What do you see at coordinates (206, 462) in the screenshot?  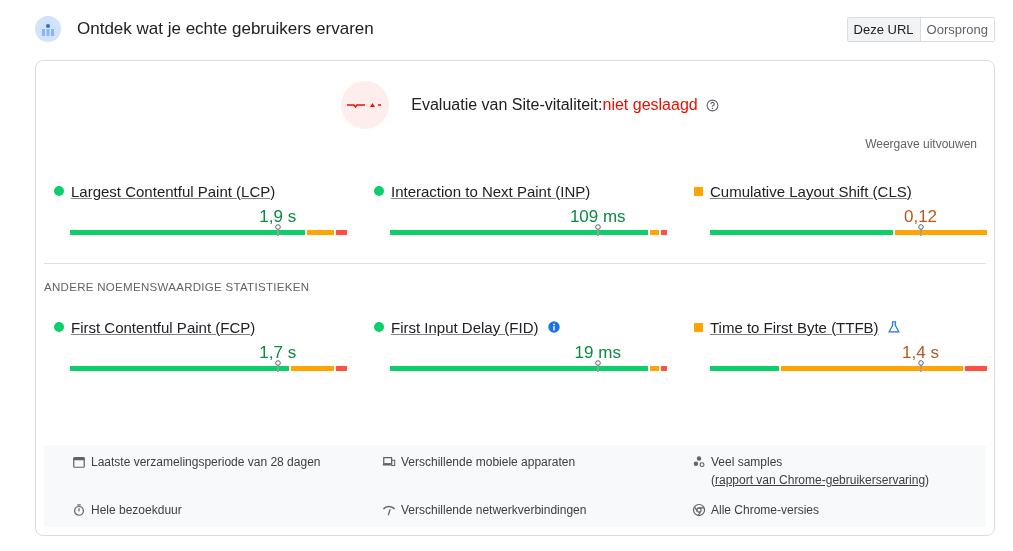 I see `detail-text: Laatste verzamelingsperiode van 28 dagen` at bounding box center [206, 462].